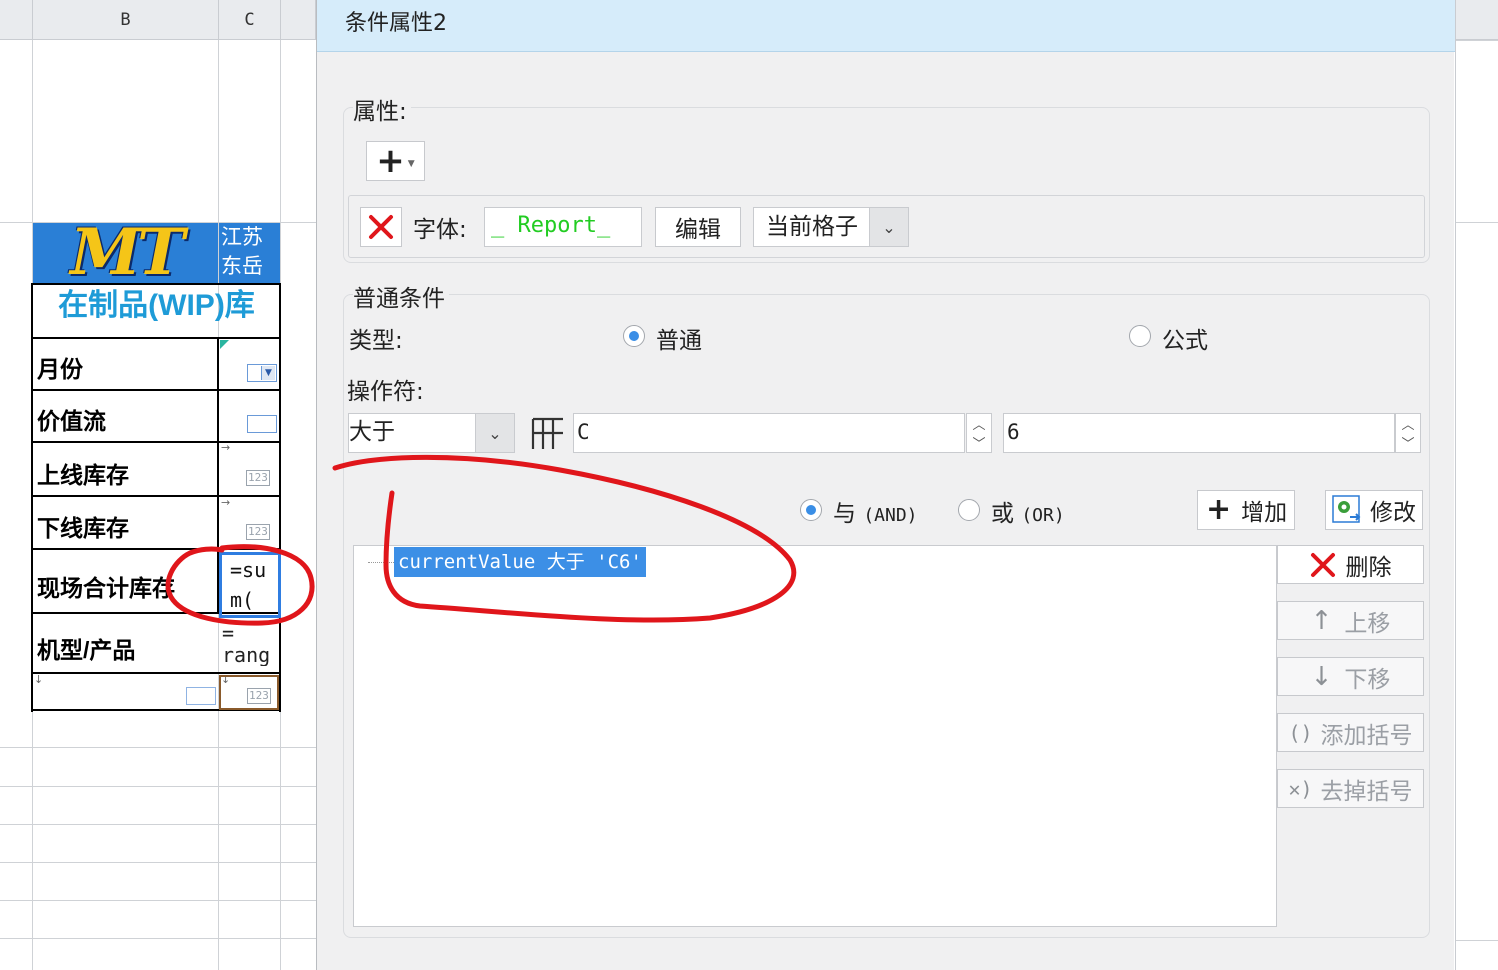 This screenshot has width=1498, height=970. I want to click on modify-condition-button: 修改, so click(1374, 510).